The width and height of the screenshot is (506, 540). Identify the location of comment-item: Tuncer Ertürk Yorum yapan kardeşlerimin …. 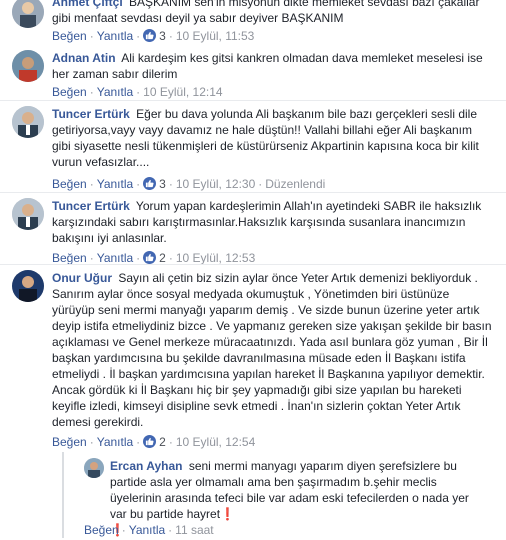
(253, 232).